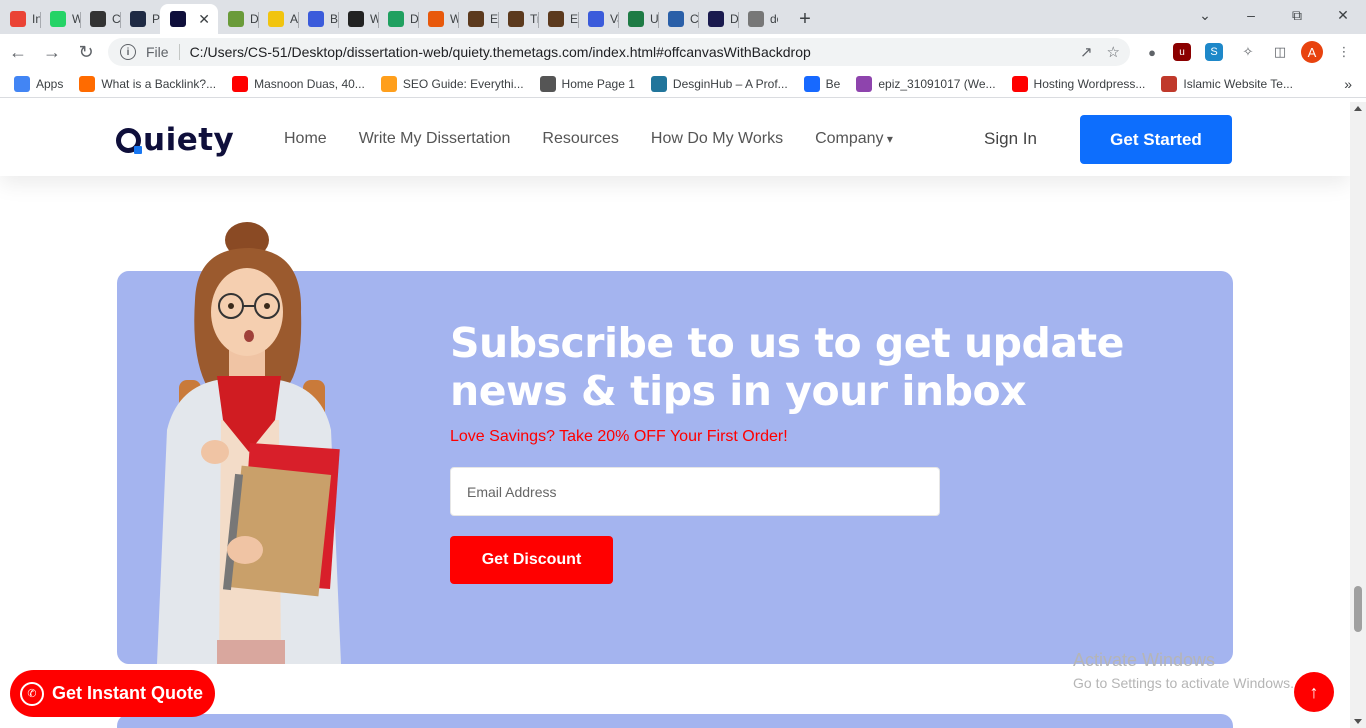 This screenshot has height=728, width=1366. Describe the element at coordinates (157, 52) in the screenshot. I see `url-scheme: File` at that location.